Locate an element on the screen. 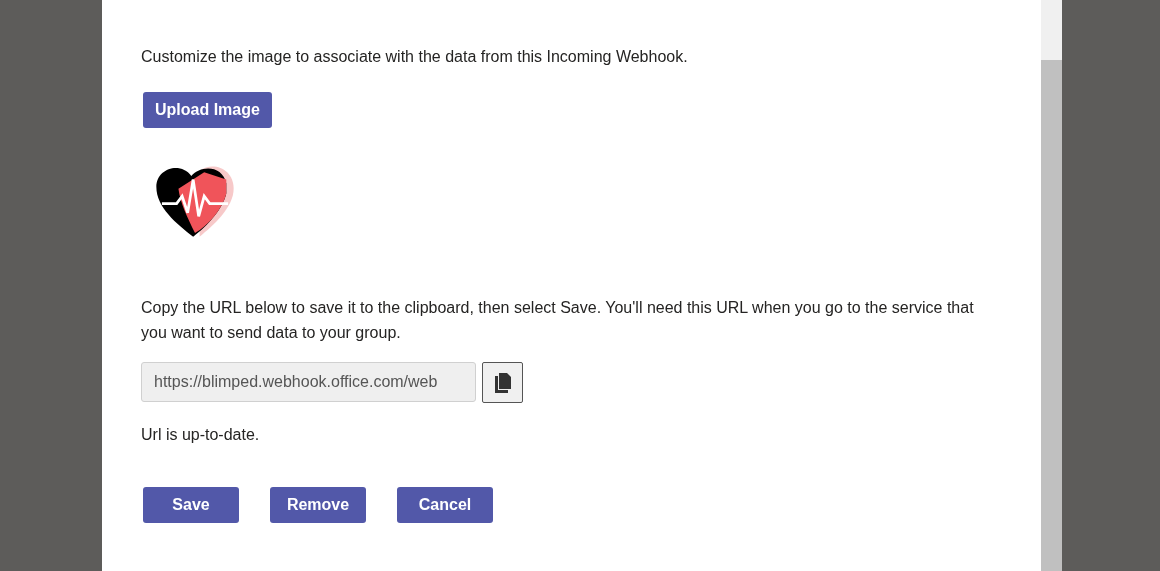  status-text: Url is up-to-date. is located at coordinates (200, 435).